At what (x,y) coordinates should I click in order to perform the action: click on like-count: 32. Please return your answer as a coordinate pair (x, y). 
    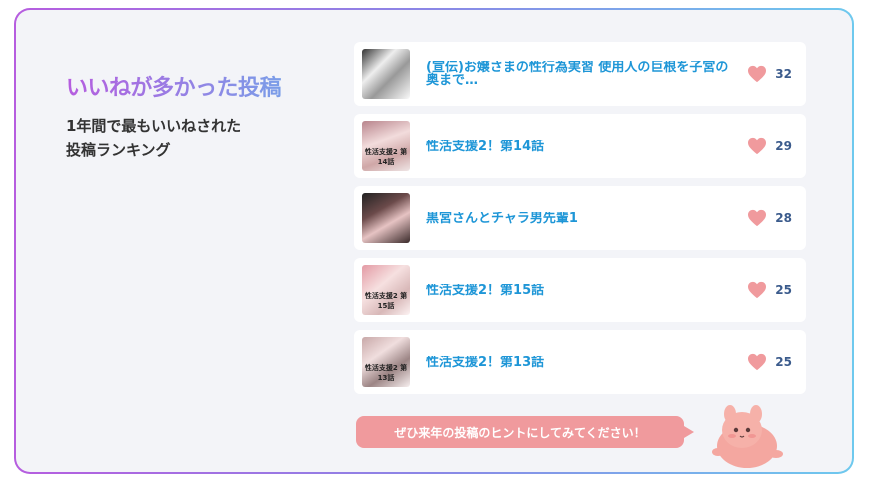
    Looking at the image, I should click on (783, 74).